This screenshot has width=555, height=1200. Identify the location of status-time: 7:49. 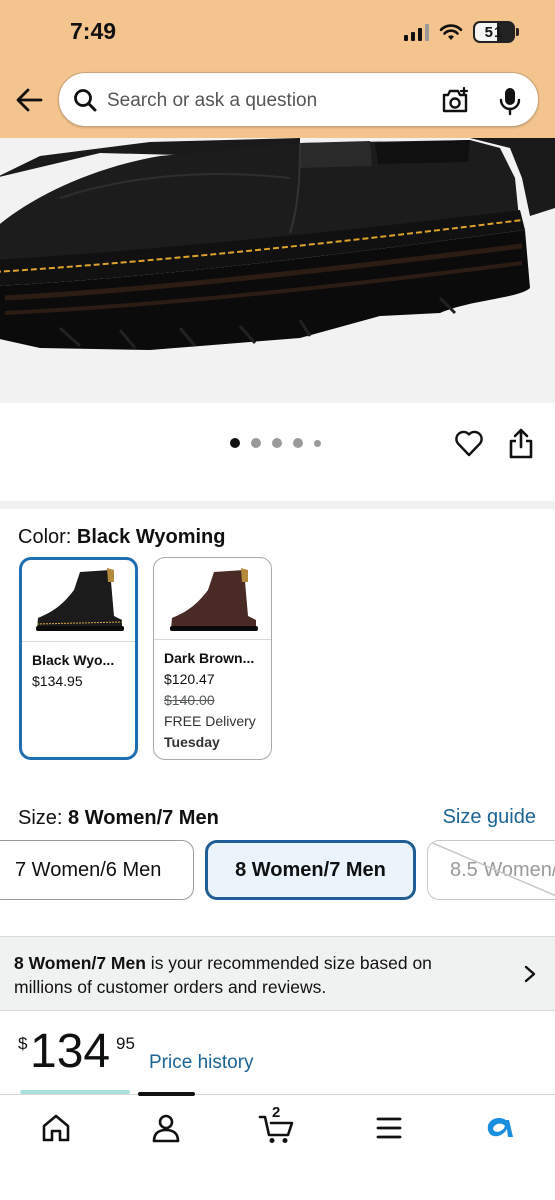
(93, 31).